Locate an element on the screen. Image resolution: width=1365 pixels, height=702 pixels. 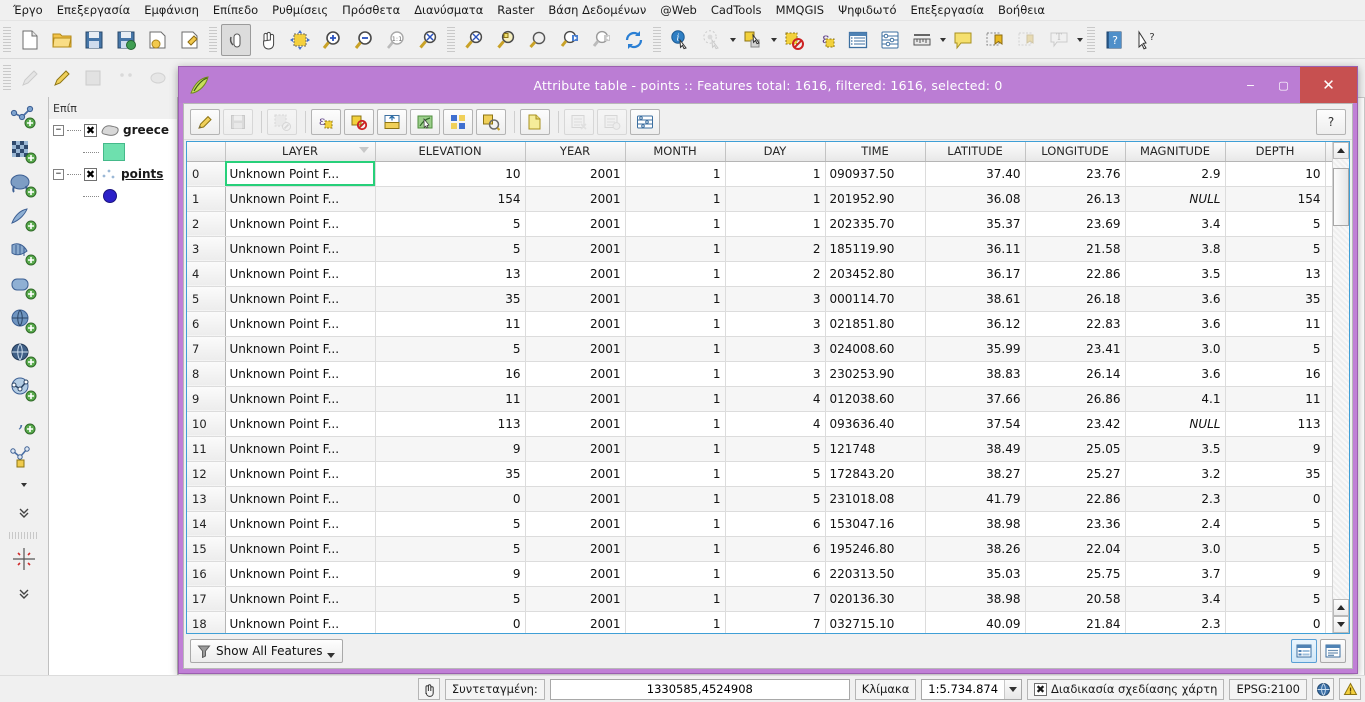
zoom-full-icon is located at coordinates (428, 40).